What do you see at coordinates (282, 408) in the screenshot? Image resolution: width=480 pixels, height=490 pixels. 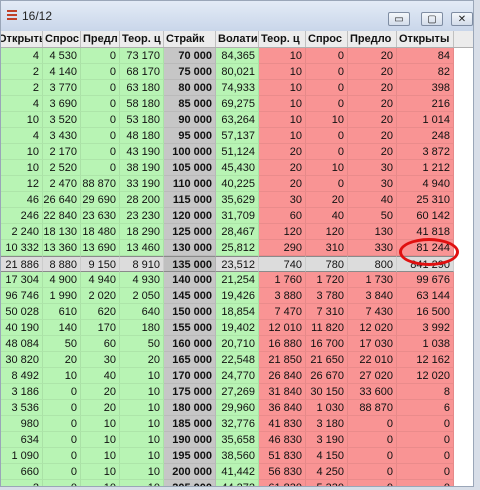 I see `put-theor-price-cell: 36 840` at bounding box center [282, 408].